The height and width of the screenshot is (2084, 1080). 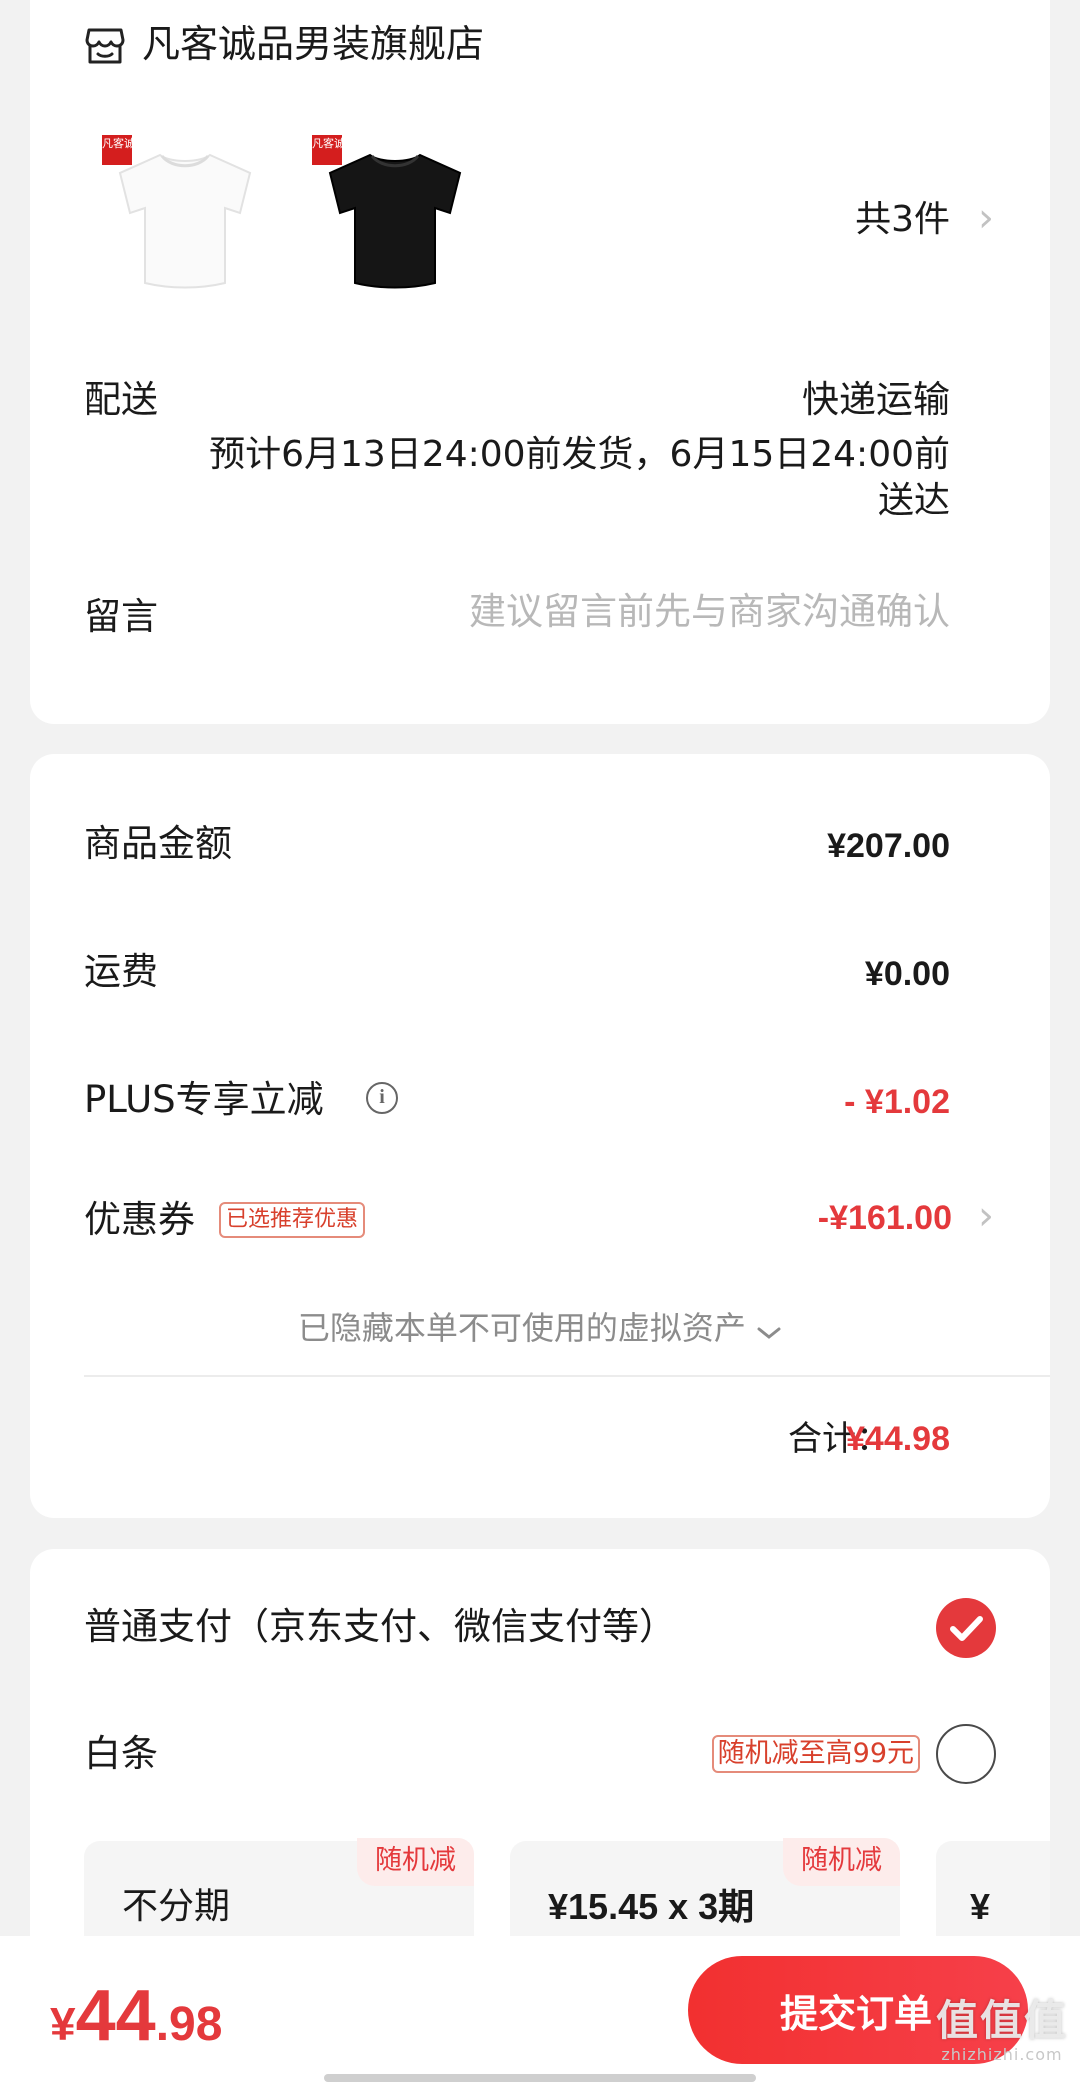 I want to click on price-decimal: .98, so click(x=189, y=2024).